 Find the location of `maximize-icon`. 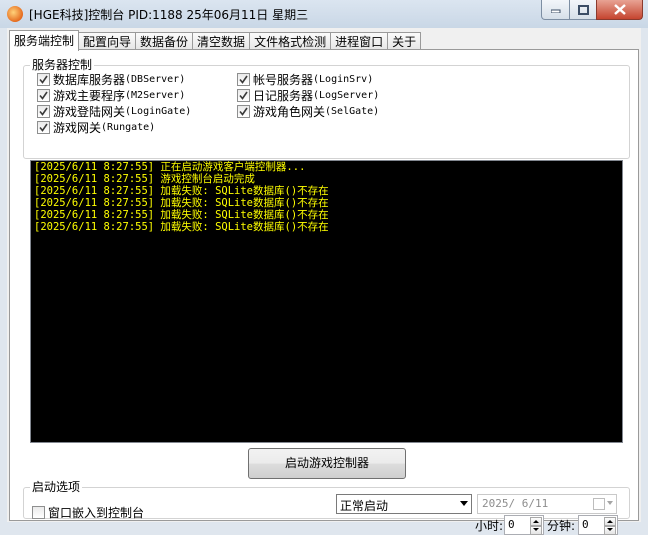

maximize-icon is located at coordinates (583, 9).